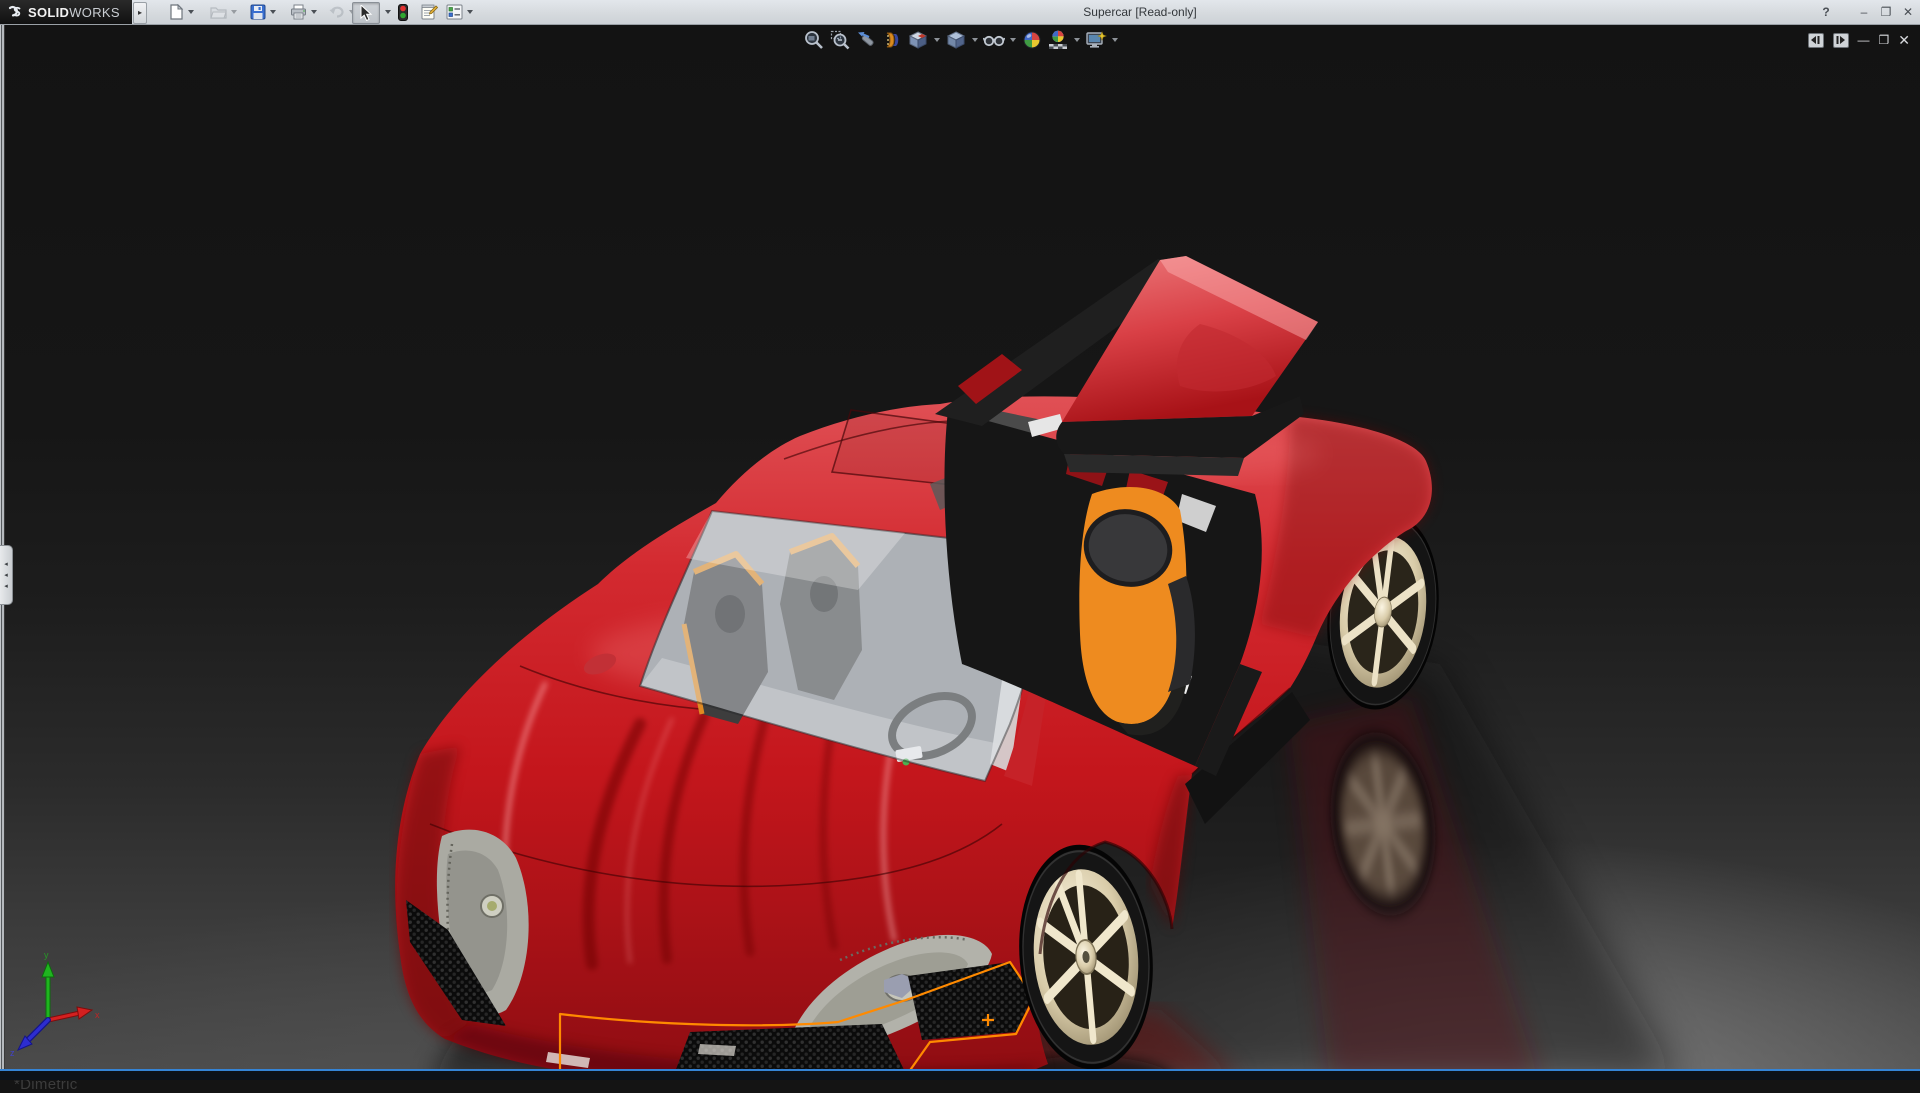 The width and height of the screenshot is (1920, 1093). I want to click on view-settings-button, so click(1096, 40).